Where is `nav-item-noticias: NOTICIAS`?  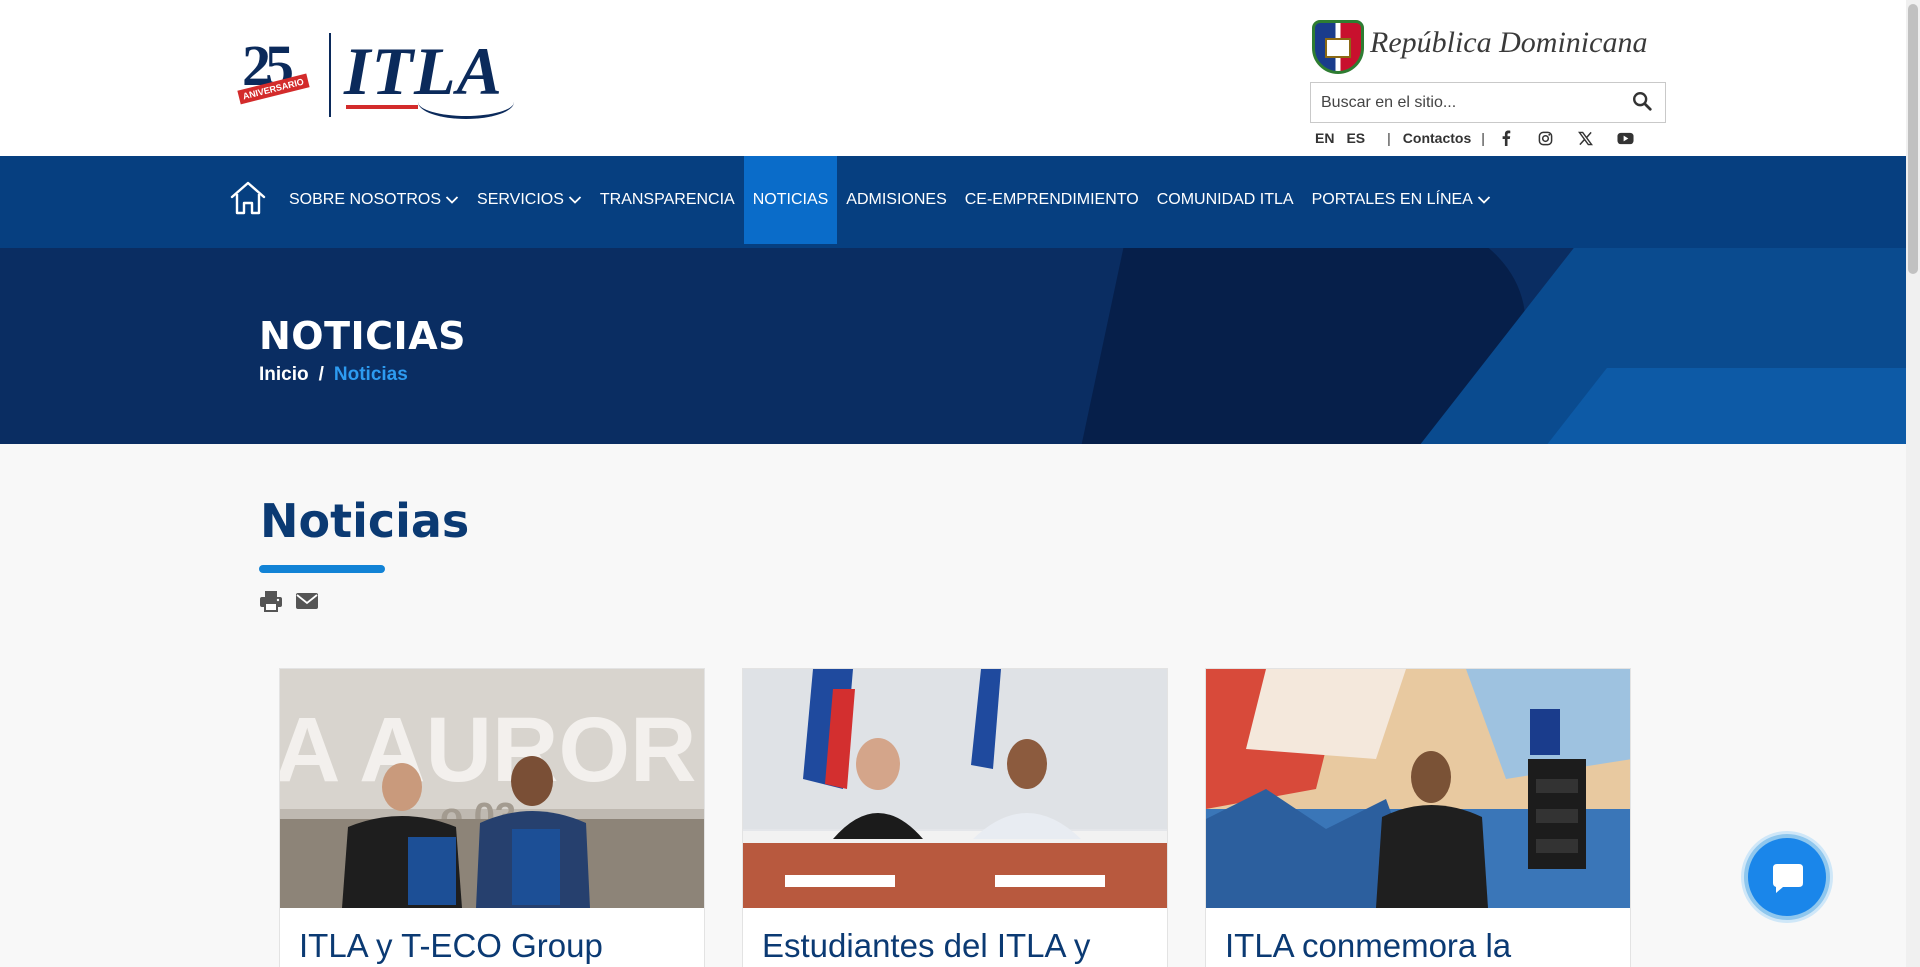
nav-item-noticias: NOTICIAS is located at coordinates (790, 200).